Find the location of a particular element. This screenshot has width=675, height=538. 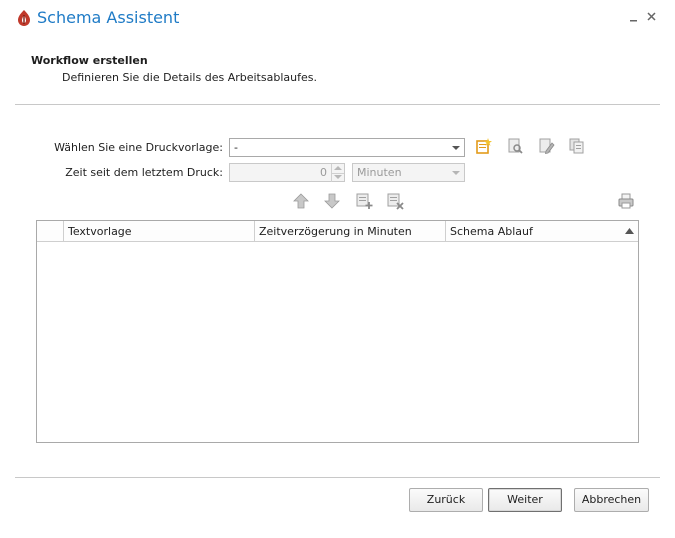

unit-select-value: Minuten is located at coordinates (379, 172).